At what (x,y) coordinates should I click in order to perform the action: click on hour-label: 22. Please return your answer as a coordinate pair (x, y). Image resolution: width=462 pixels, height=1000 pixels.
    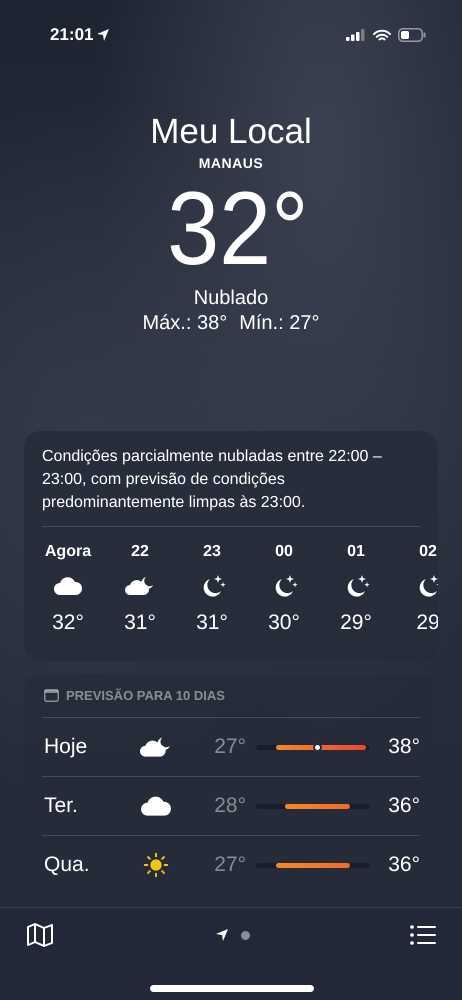
    Looking at the image, I should click on (140, 552).